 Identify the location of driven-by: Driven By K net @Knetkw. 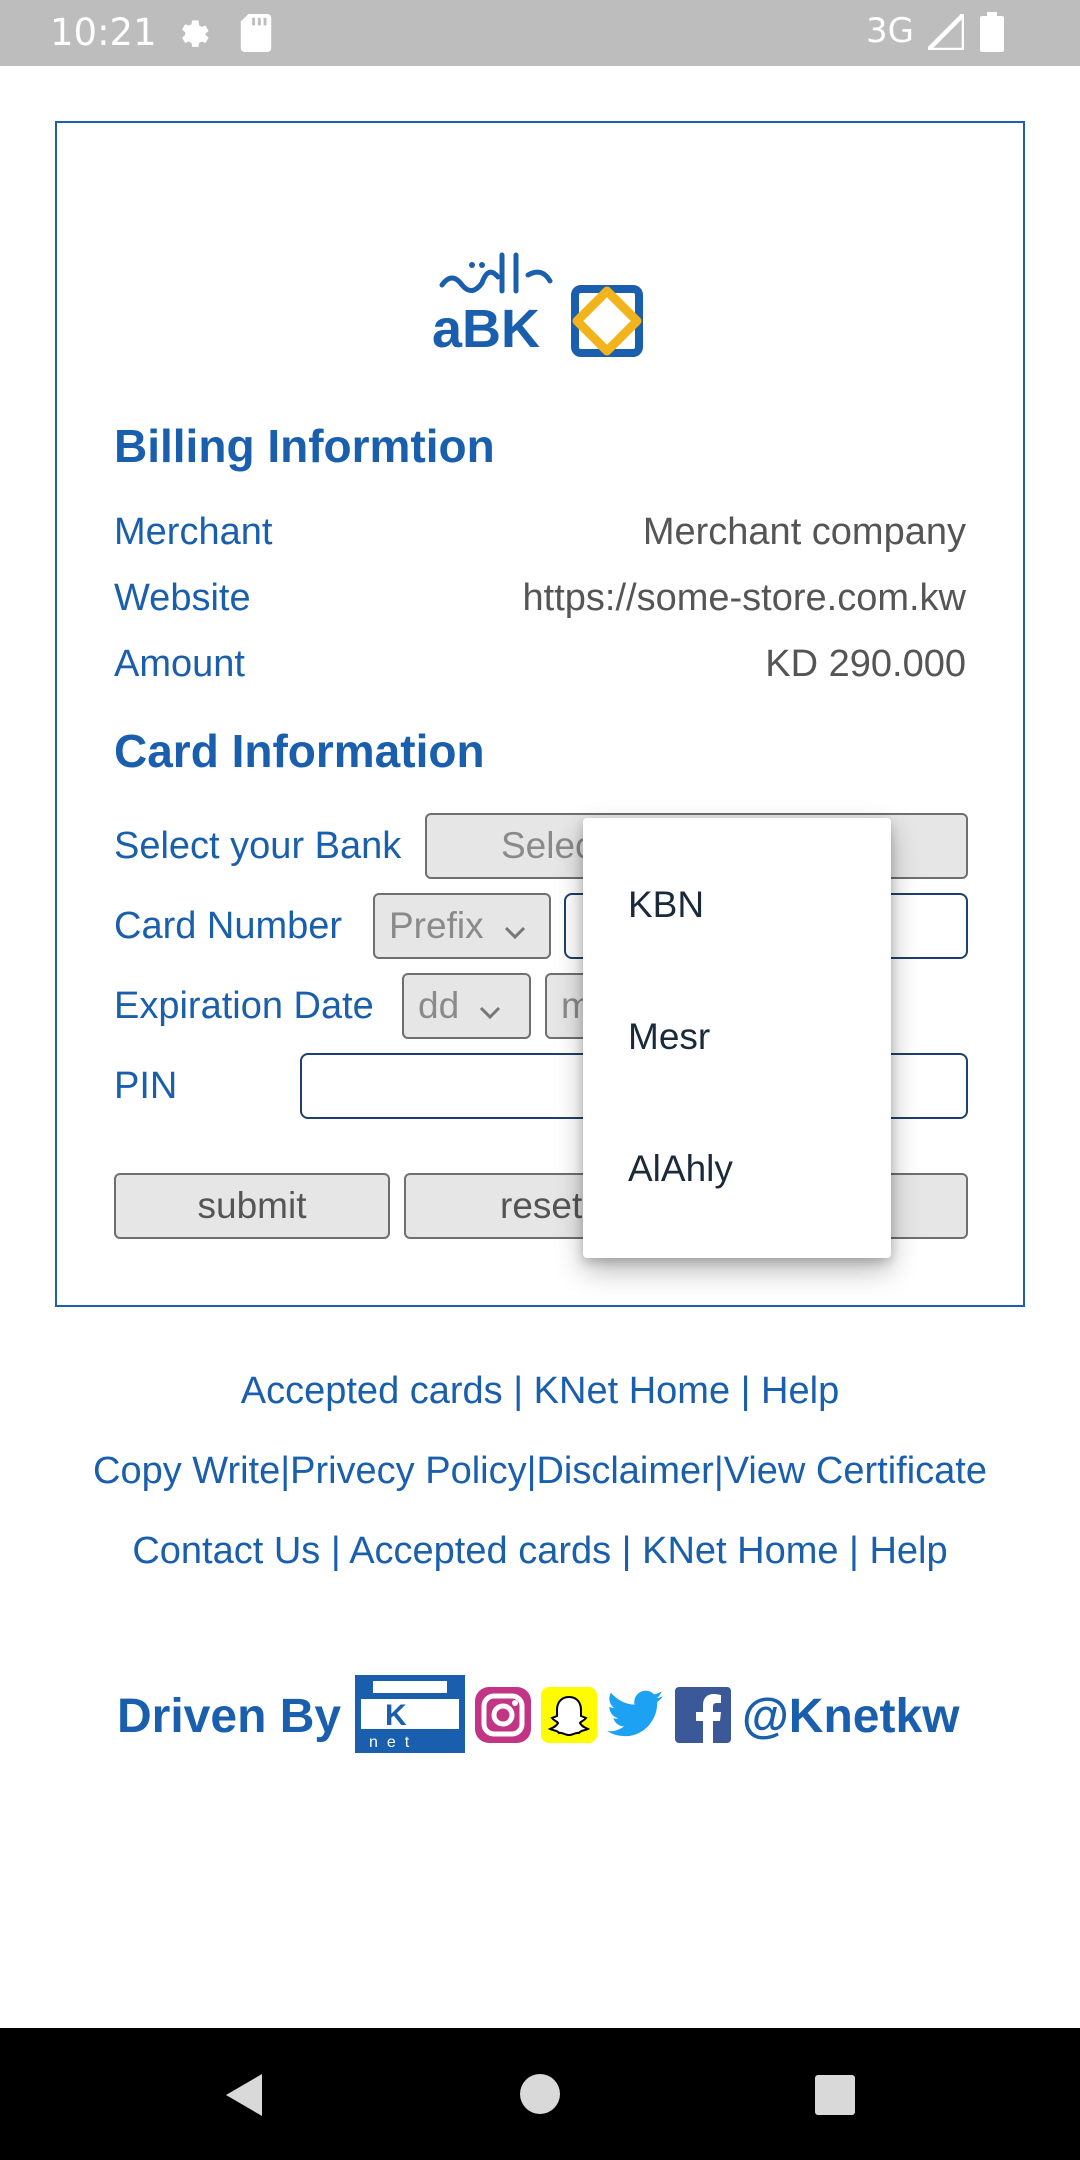
(567, 1715).